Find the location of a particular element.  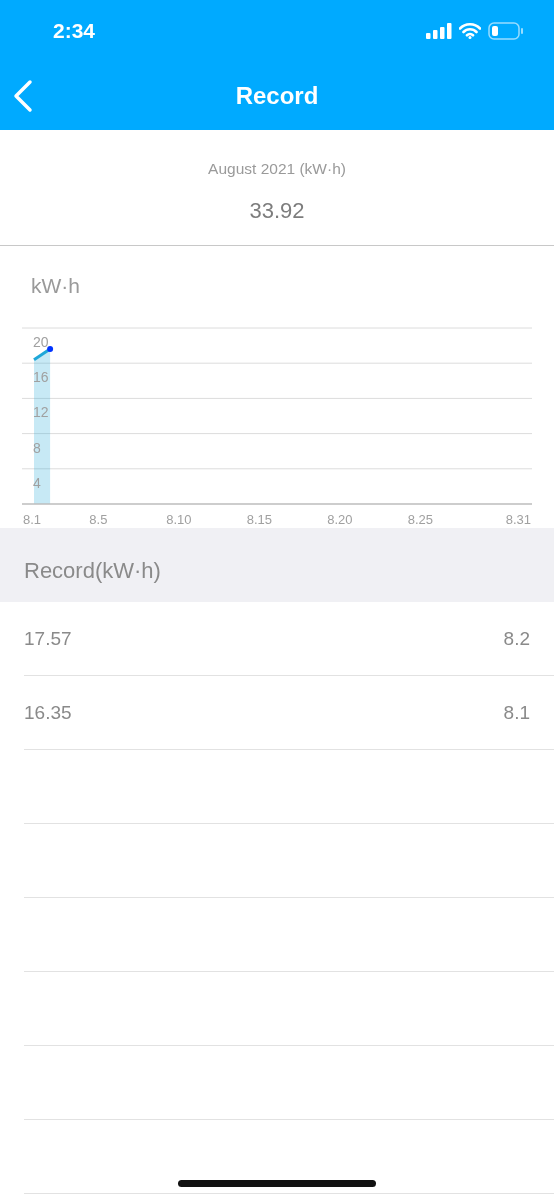

y-tick-label: 16 is located at coordinates (41, 377).